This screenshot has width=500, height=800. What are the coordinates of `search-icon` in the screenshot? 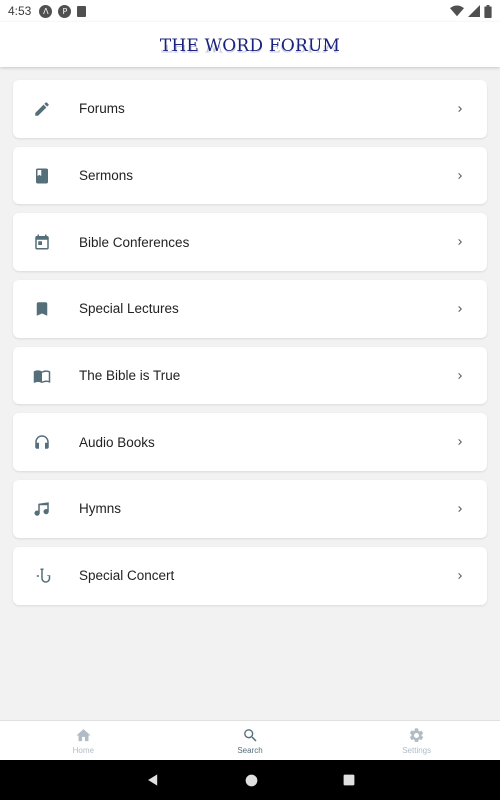 It's located at (250, 735).